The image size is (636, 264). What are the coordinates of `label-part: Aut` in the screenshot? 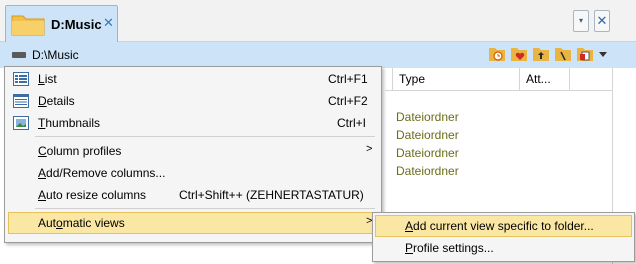 It's located at (47, 223).